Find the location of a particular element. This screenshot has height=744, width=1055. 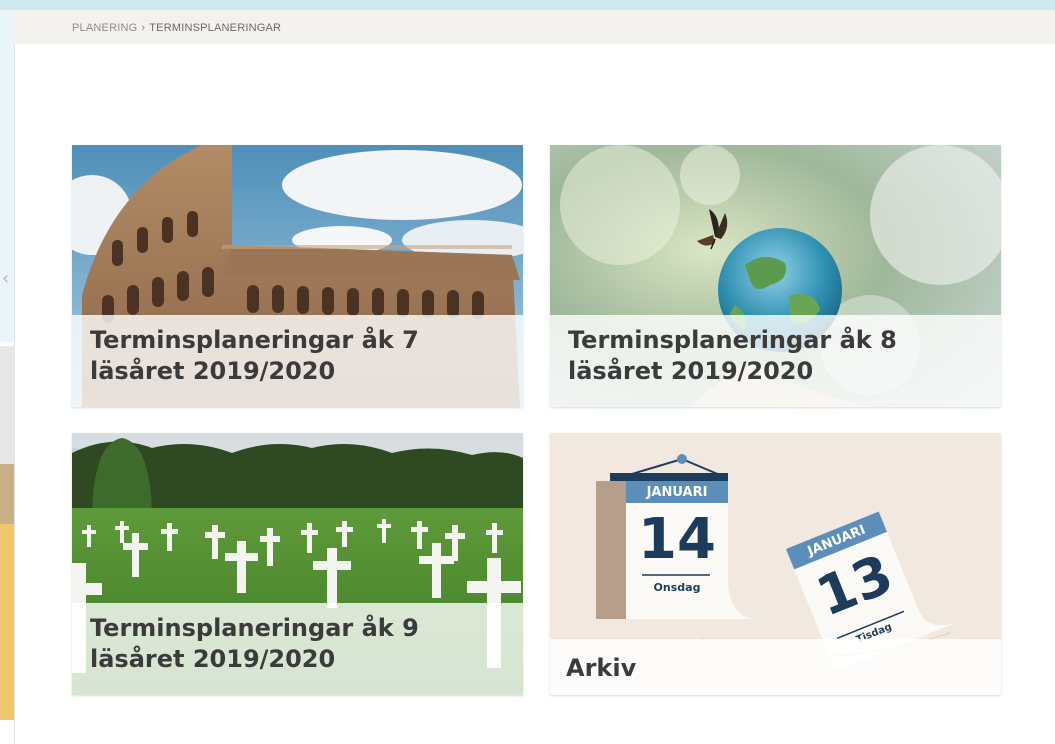

card-ak7-subtitle: läsåret 2019/2020 is located at coordinates (213, 371).